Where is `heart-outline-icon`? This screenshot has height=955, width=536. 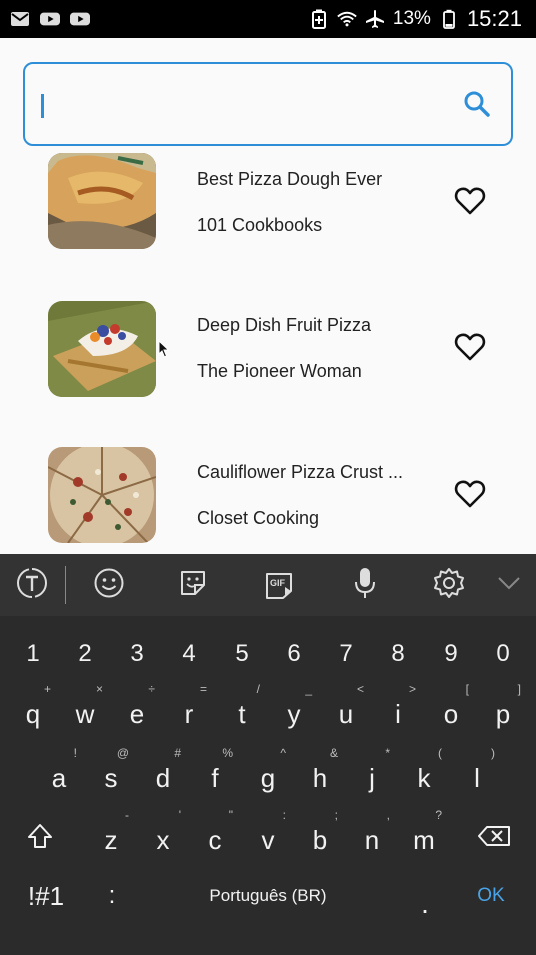 heart-outline-icon is located at coordinates (470, 349).